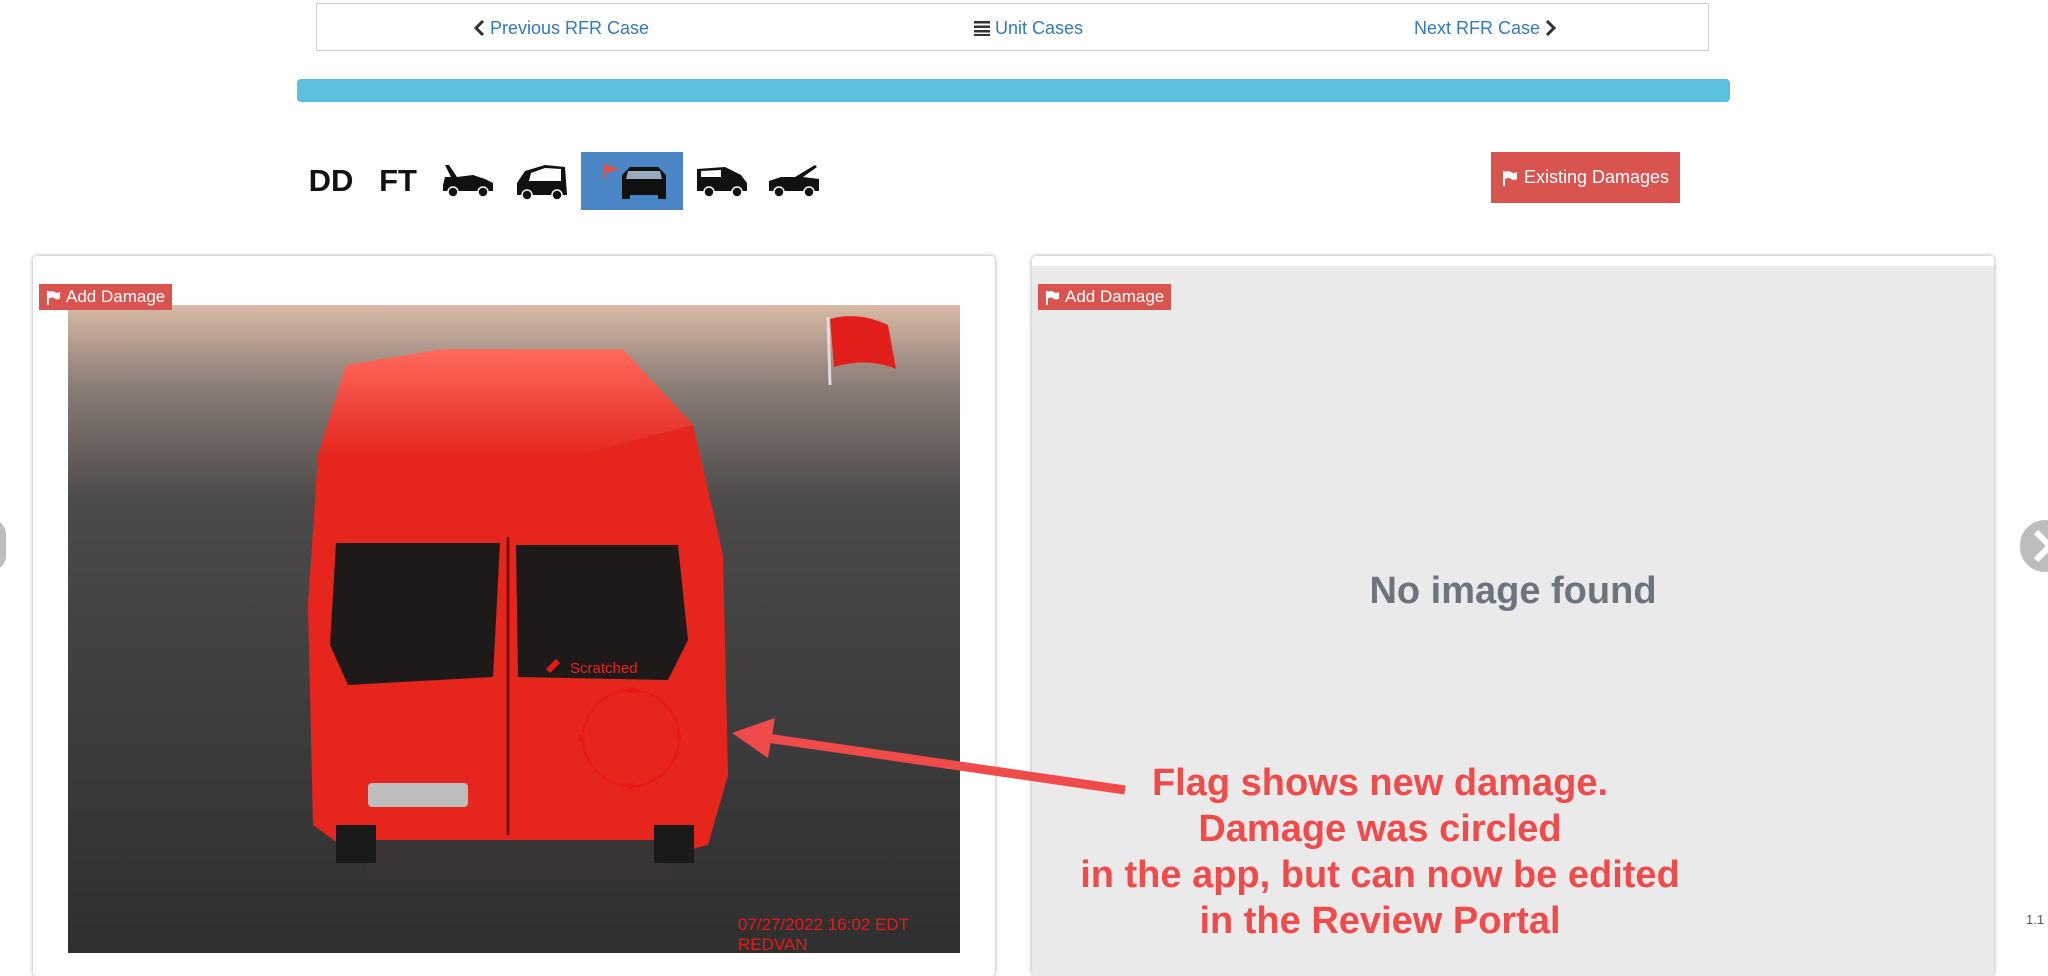 The height and width of the screenshot is (976, 2048). What do you see at coordinates (570, 28) in the screenshot?
I see `previous-rfr-case-label: Previous RFR Case` at bounding box center [570, 28].